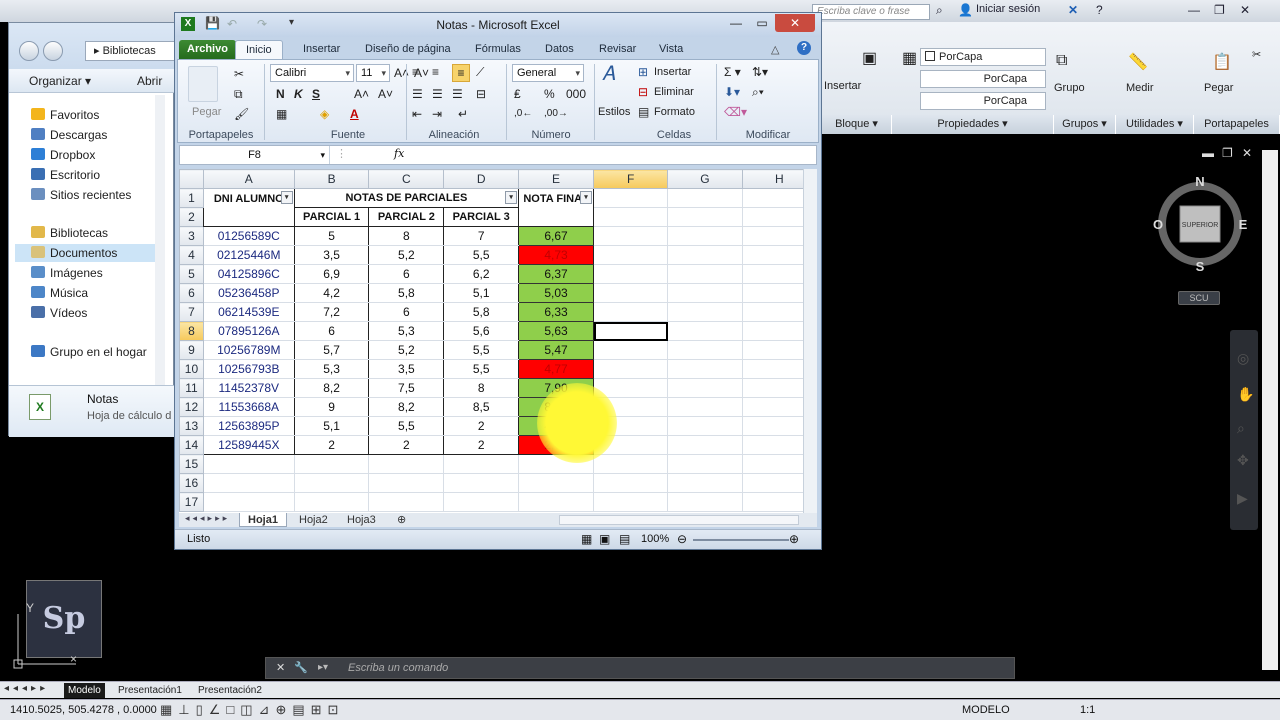  What do you see at coordinates (316, 94) in the screenshot?
I see `underline-button: S` at bounding box center [316, 94].